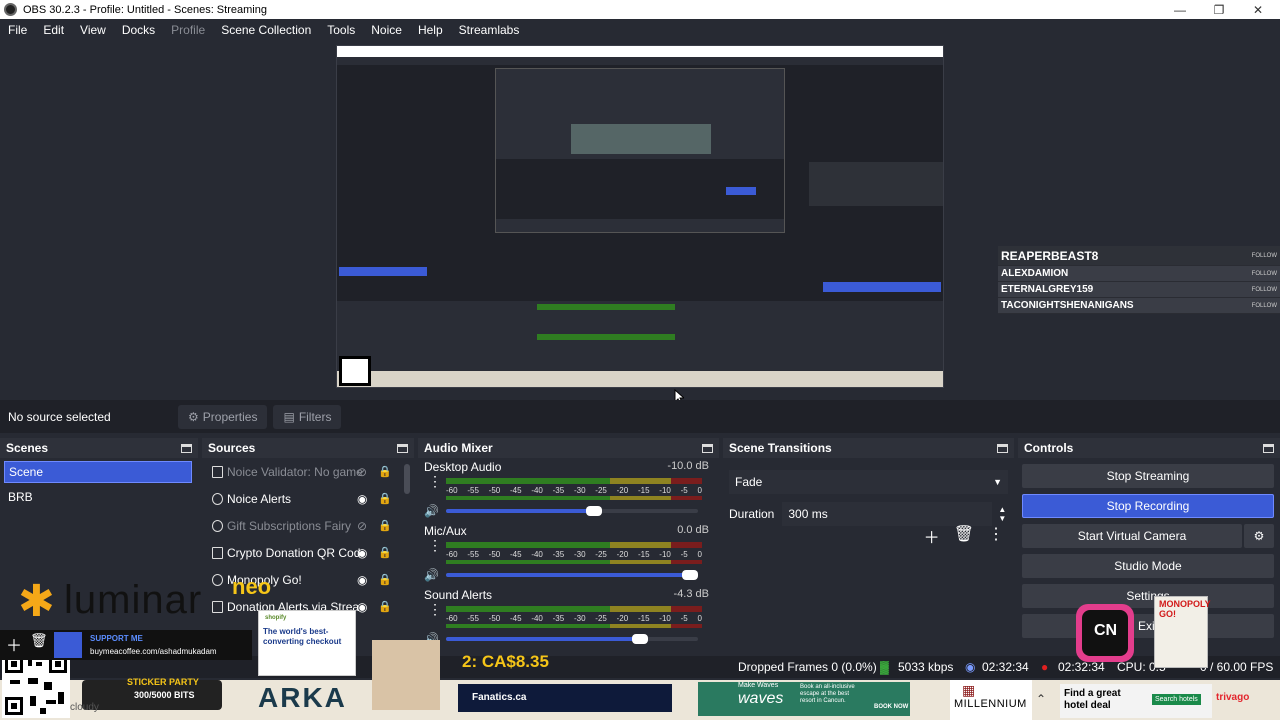  Describe the element at coordinates (193, 416) in the screenshot. I see `gear-icon: ⚙` at that location.